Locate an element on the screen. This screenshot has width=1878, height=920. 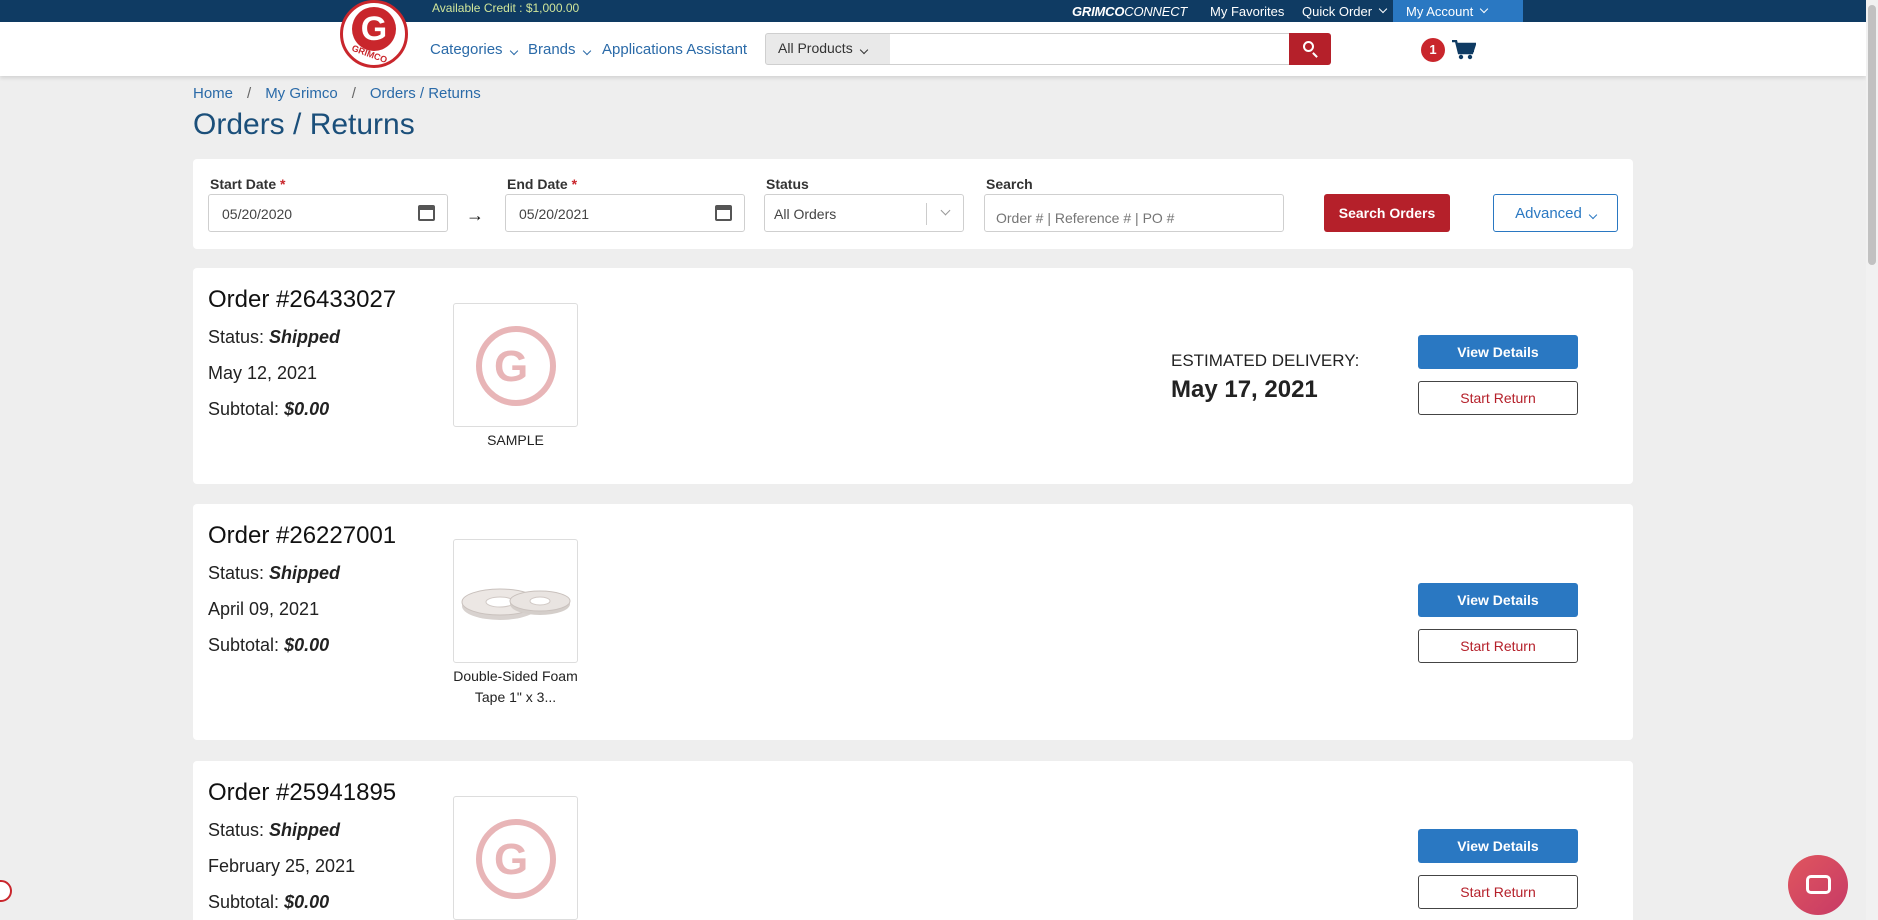
product-select-value: All Products is located at coordinates (815, 48).